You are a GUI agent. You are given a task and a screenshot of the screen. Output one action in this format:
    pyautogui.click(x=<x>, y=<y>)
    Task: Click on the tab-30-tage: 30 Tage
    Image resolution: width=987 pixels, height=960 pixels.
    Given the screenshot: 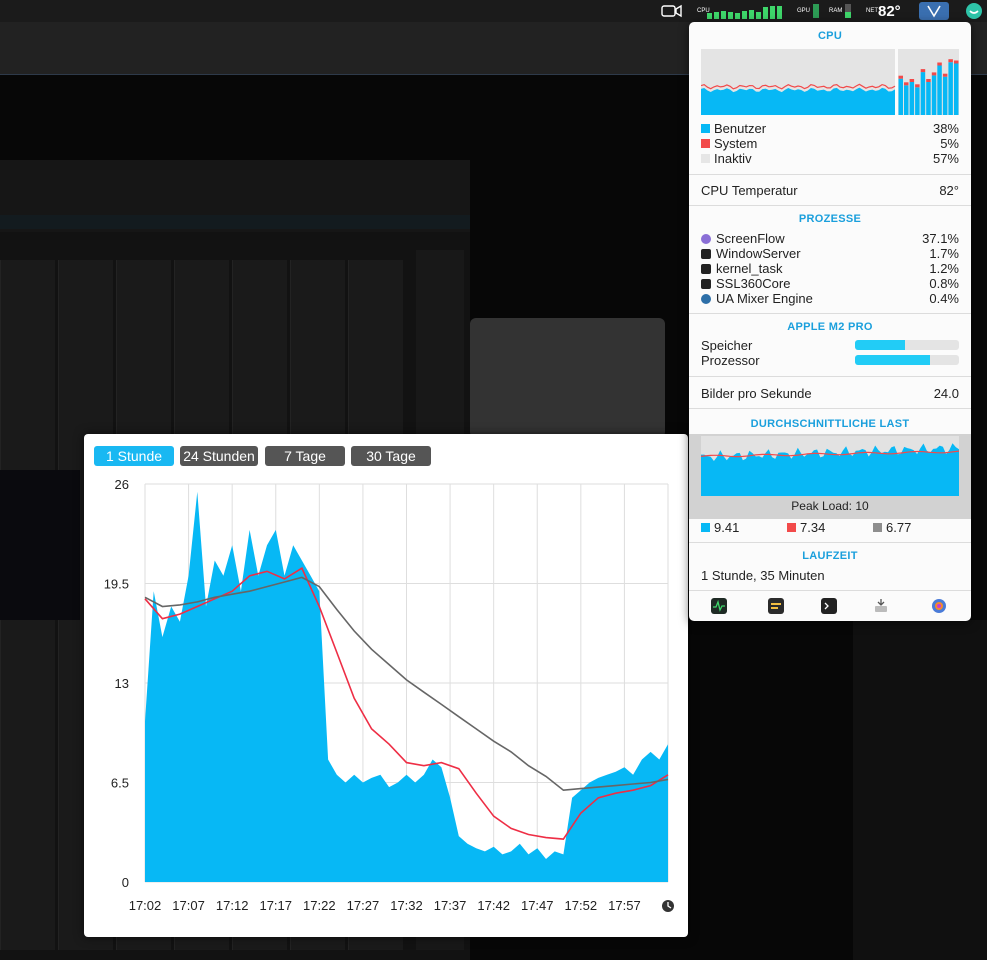 What is the action you would take?
    pyautogui.click(x=391, y=456)
    